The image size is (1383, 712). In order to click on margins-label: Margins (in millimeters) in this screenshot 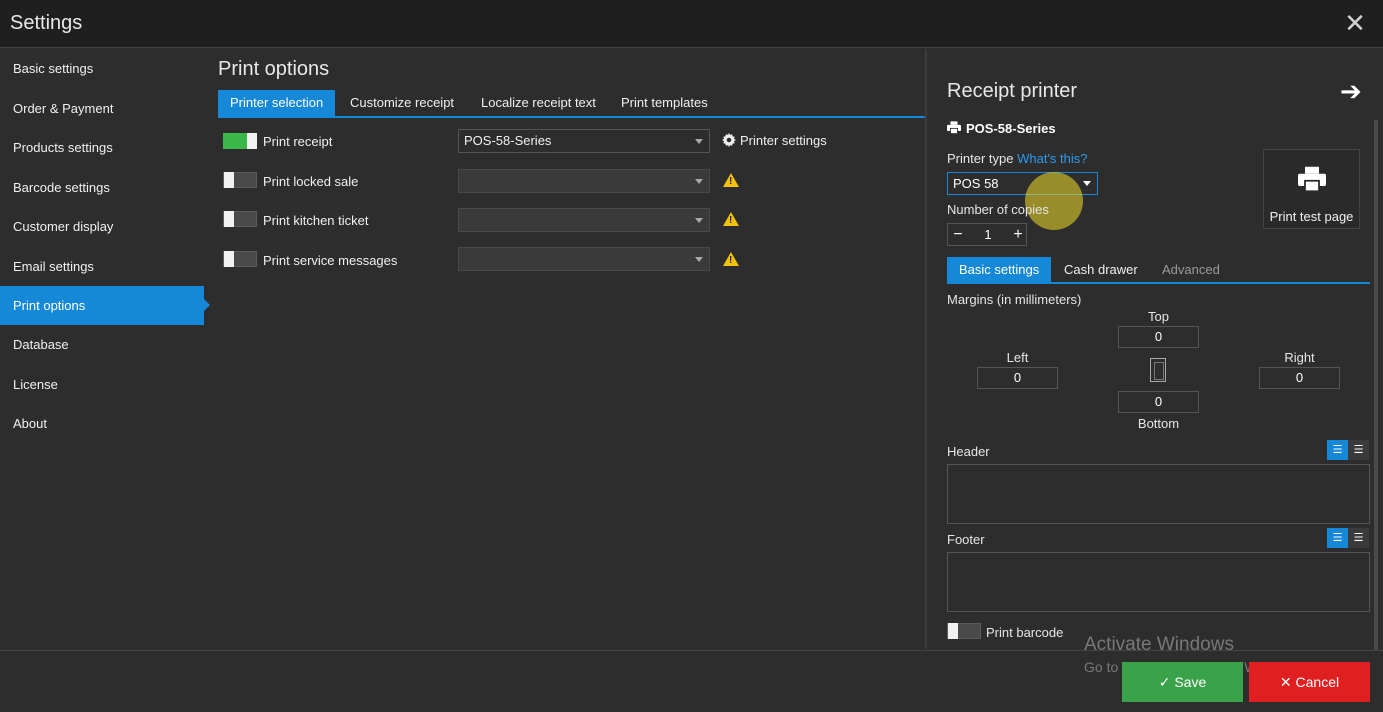, I will do `click(1014, 299)`.